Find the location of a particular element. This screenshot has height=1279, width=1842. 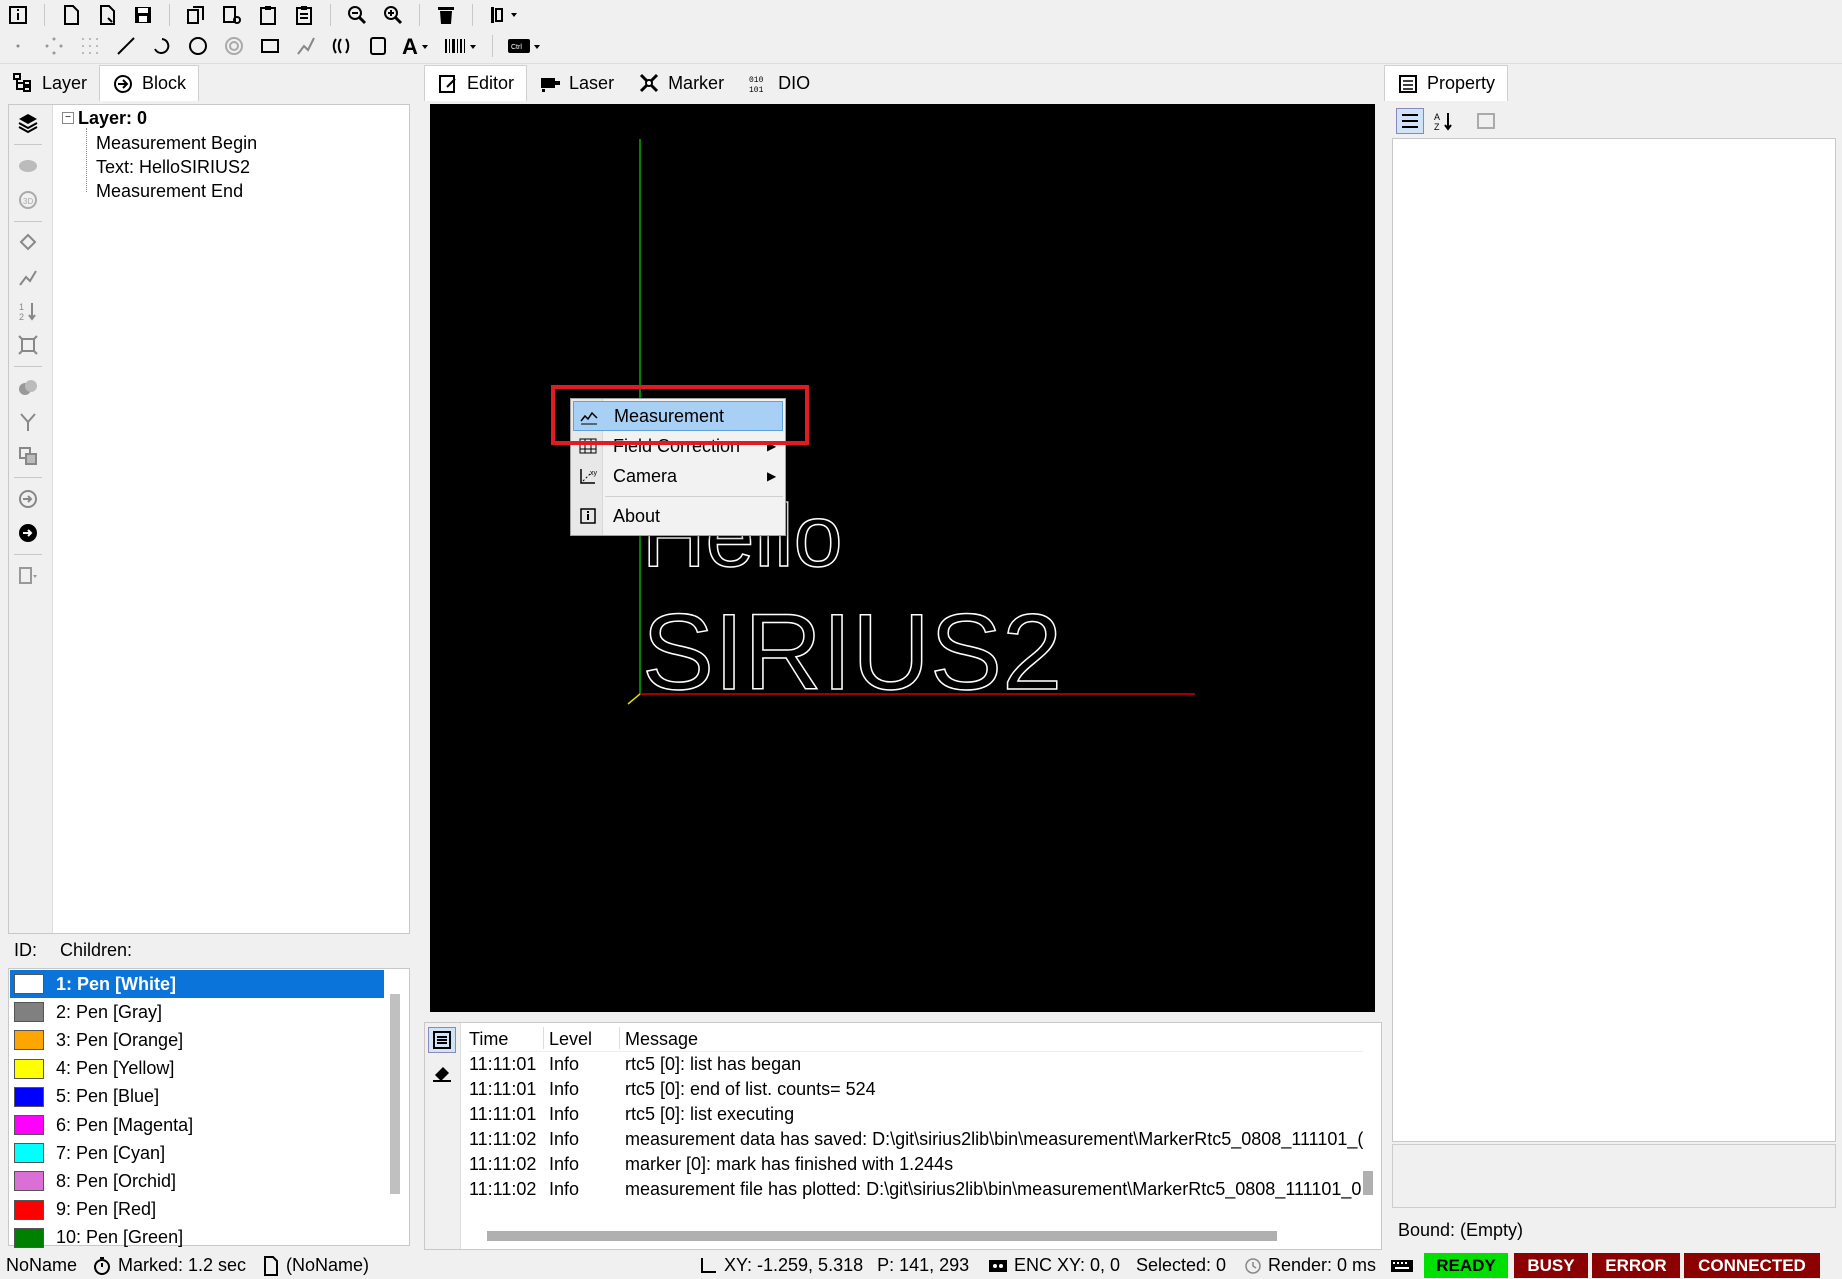

path-icon is located at coordinates (28, 277).